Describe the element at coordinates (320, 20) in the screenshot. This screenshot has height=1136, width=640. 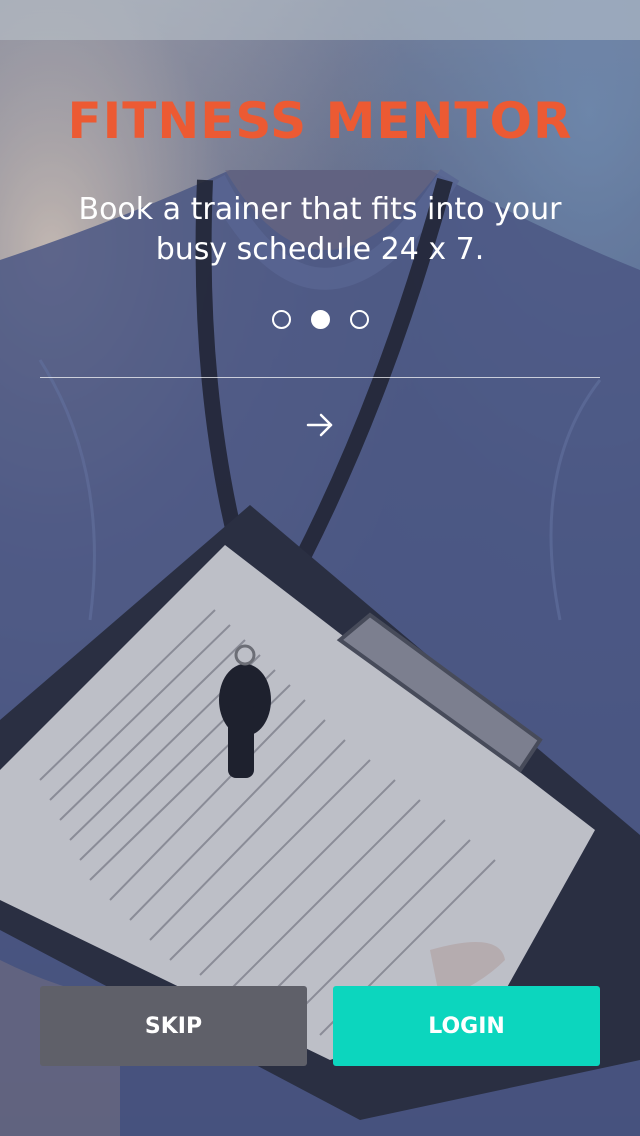
I see `status-bar` at that location.